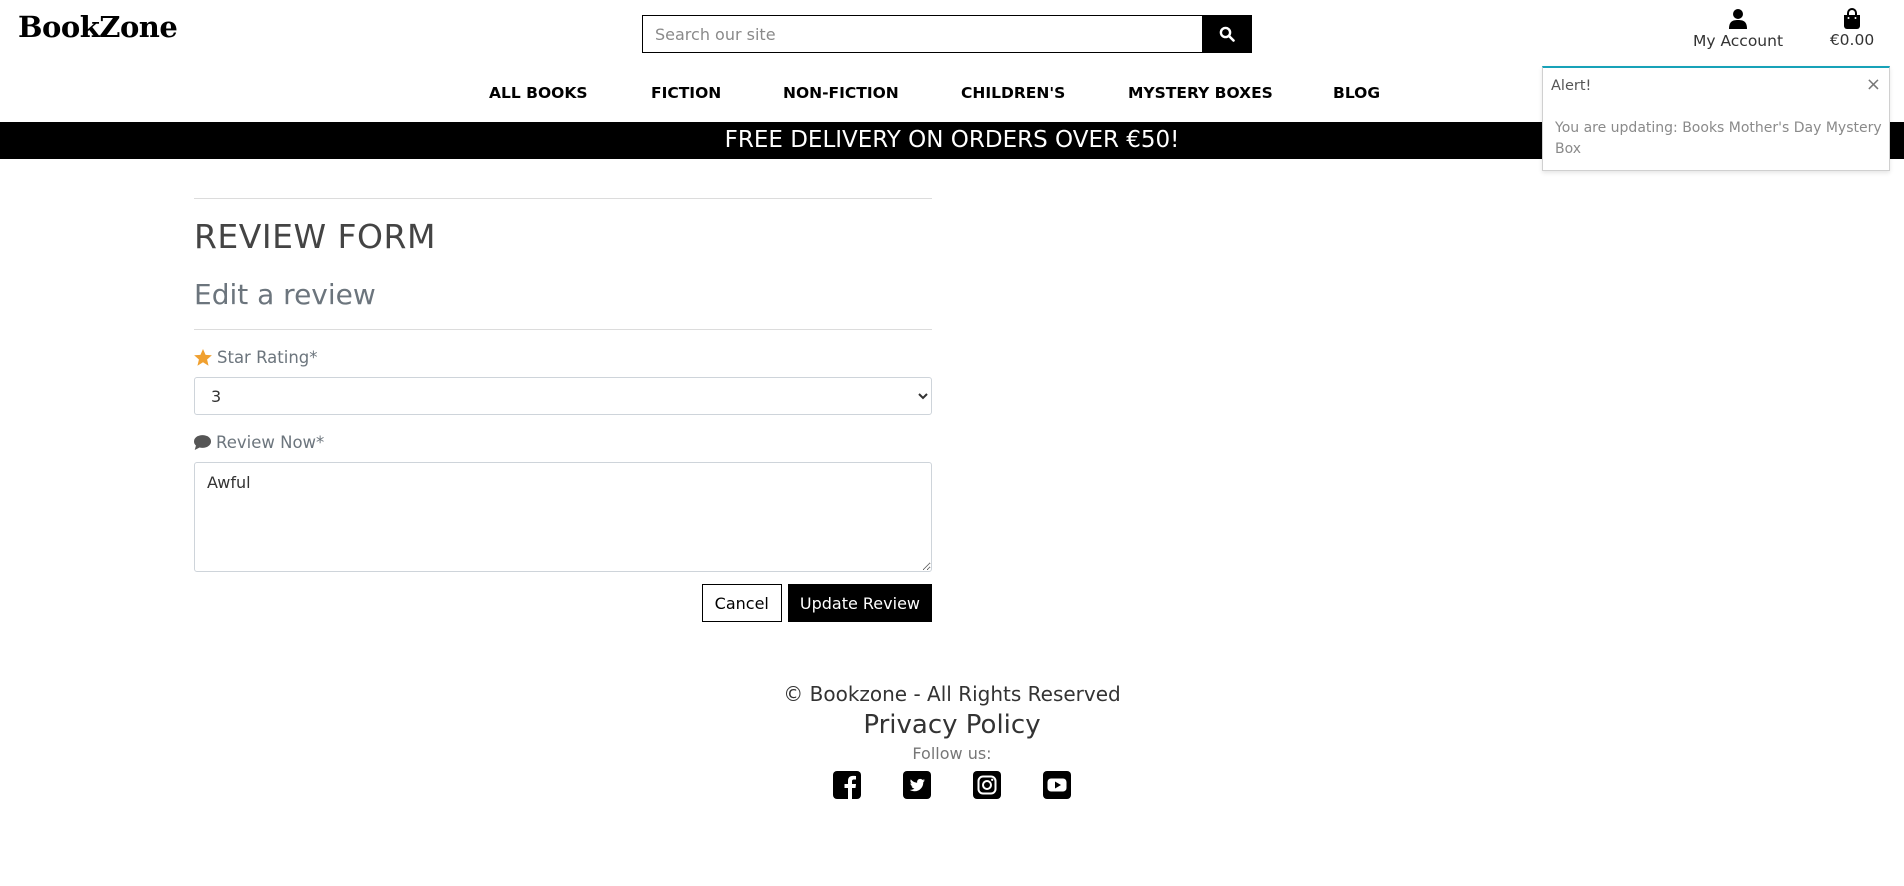 Image resolution: width=1904 pixels, height=886 pixels. I want to click on form-actions: Cancel Update Review, so click(563, 603).